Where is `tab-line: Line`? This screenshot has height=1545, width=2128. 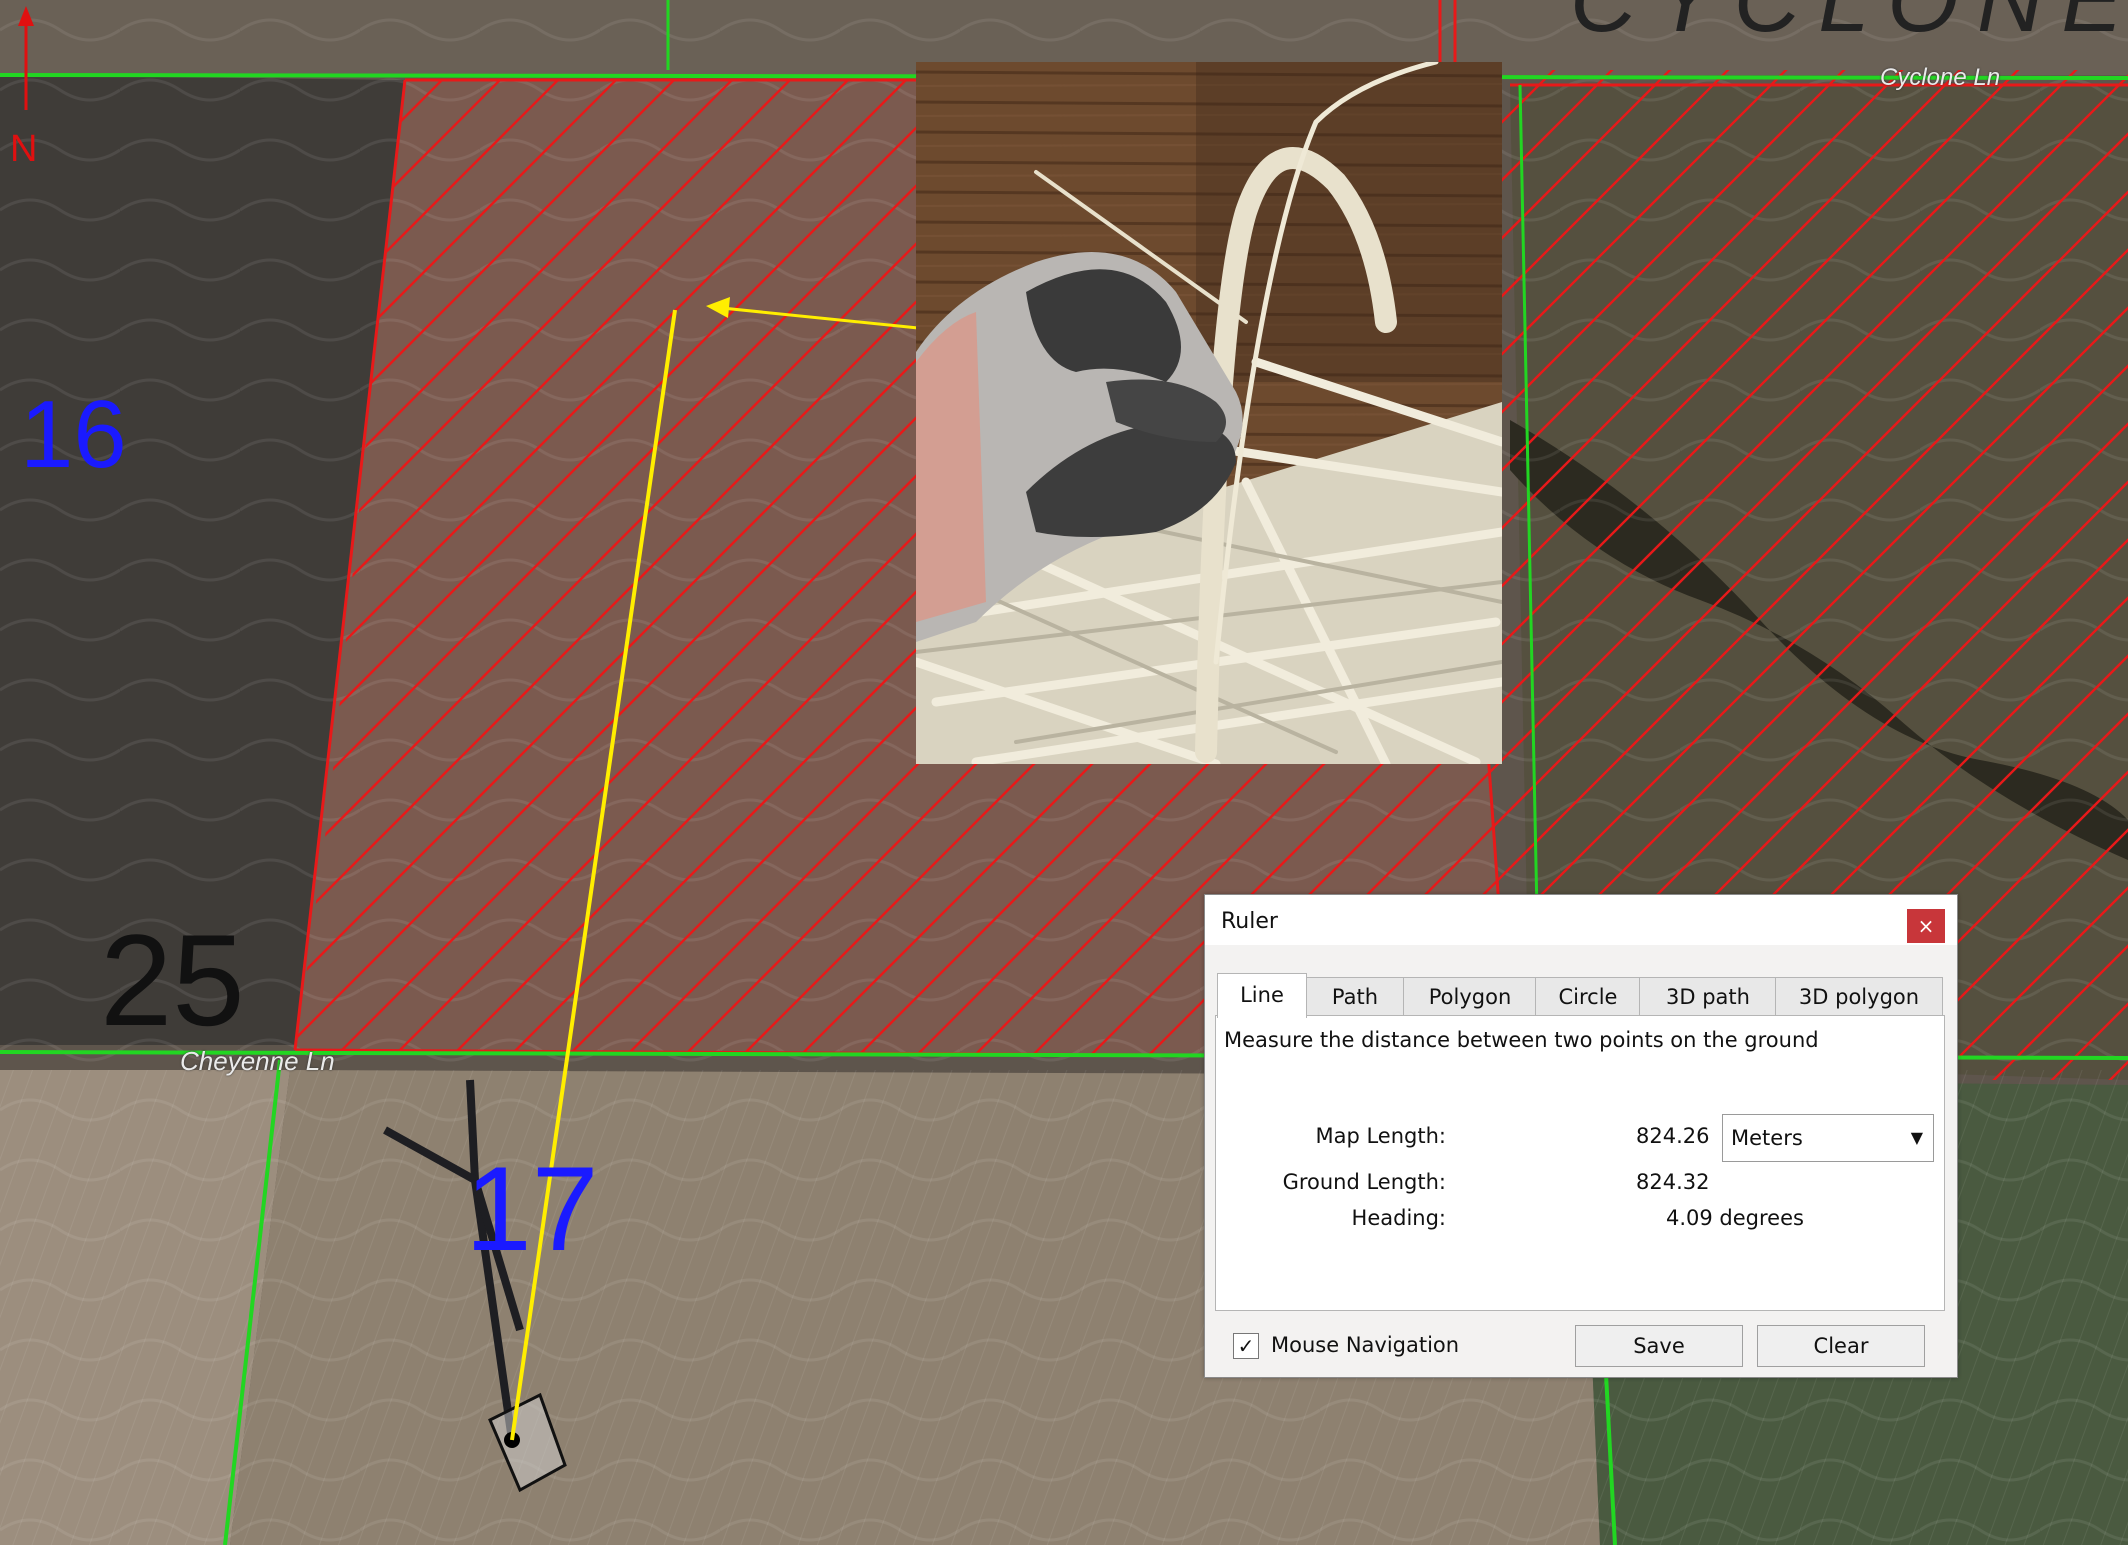 tab-line: Line is located at coordinates (1262, 995).